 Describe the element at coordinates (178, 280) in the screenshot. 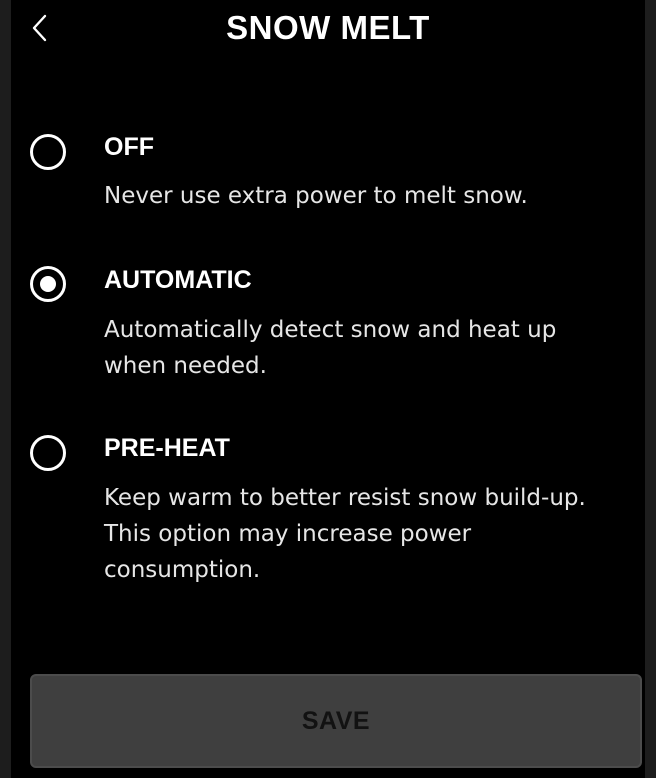

I see `option-automatic-label: AUTOMATIC` at that location.